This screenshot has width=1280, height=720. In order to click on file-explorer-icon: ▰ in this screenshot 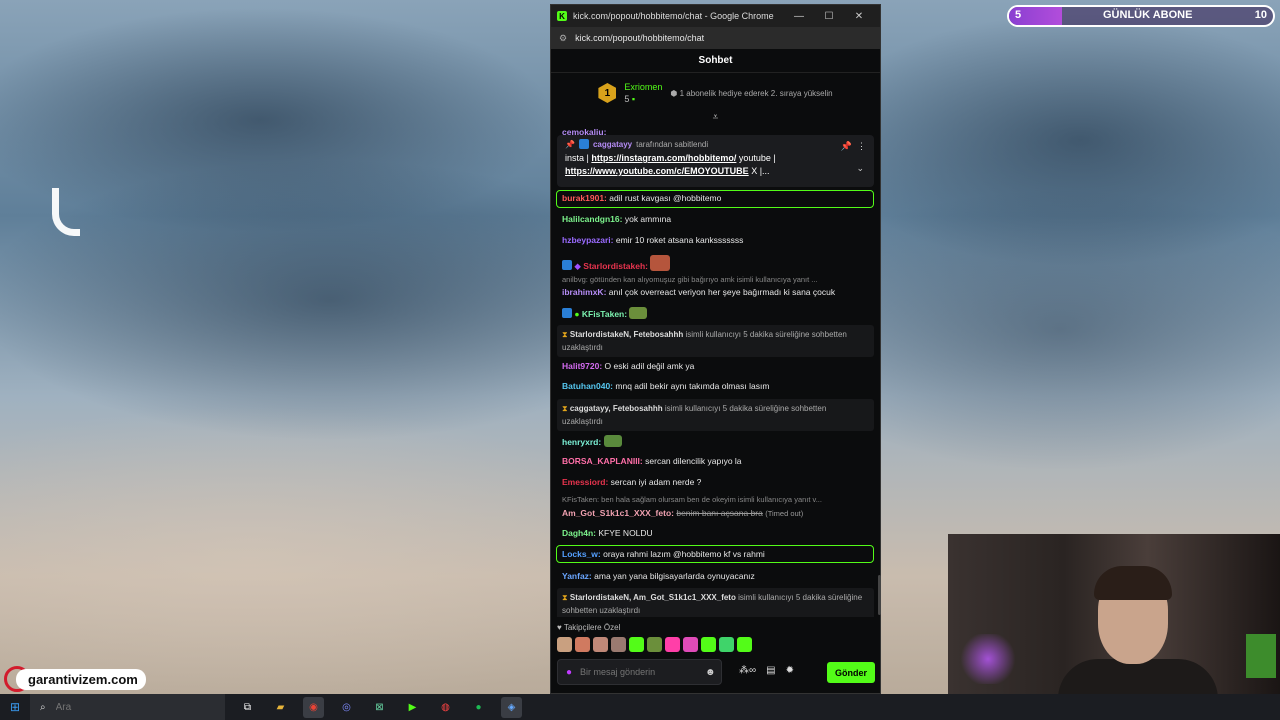, I will do `click(280, 707)`.